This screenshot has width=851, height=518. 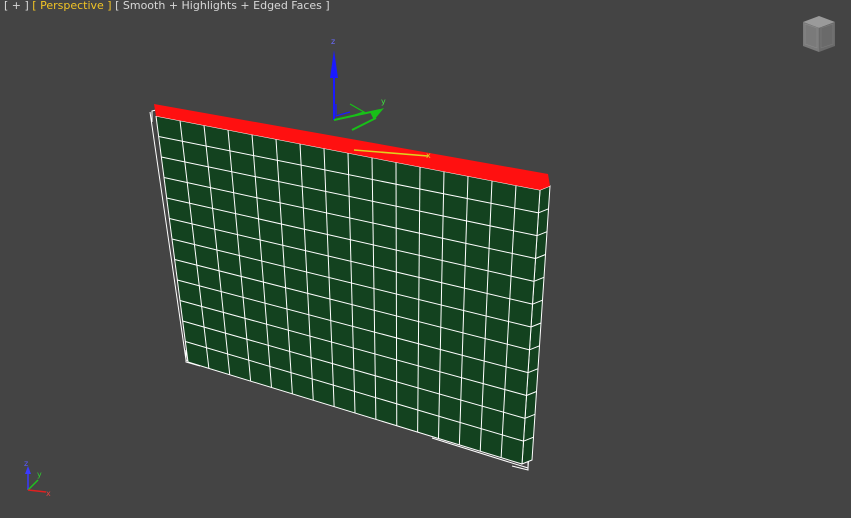 What do you see at coordinates (39, 474) in the screenshot?
I see `world-y-label: y` at bounding box center [39, 474].